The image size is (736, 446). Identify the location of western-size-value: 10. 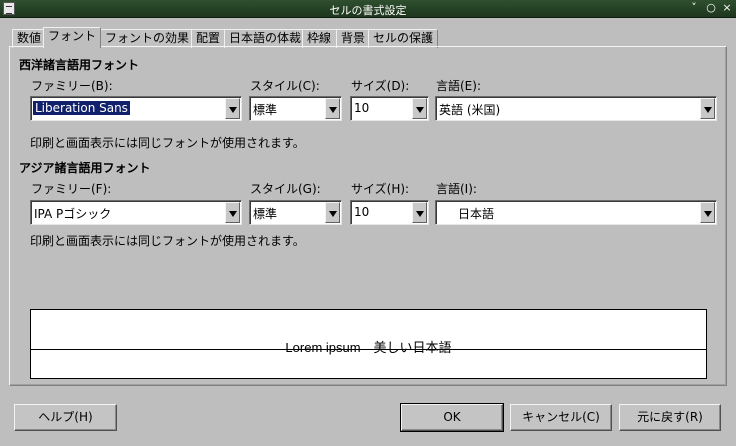
(362, 108).